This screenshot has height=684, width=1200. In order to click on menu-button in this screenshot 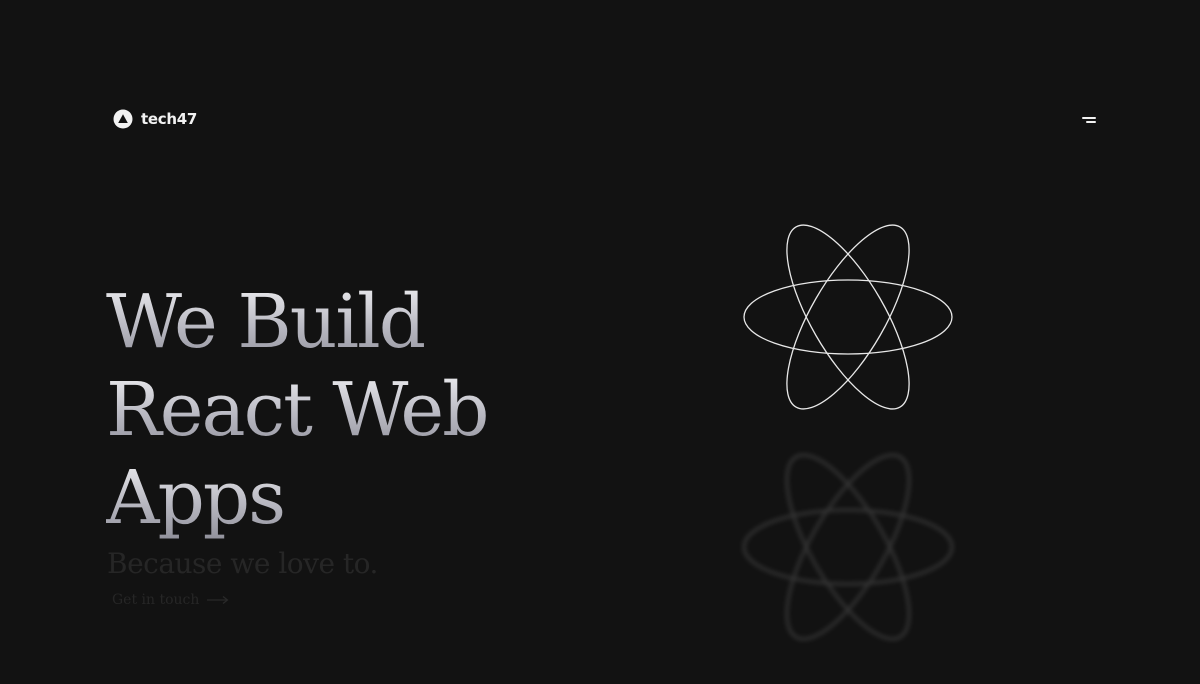, I will do `click(1087, 120)`.